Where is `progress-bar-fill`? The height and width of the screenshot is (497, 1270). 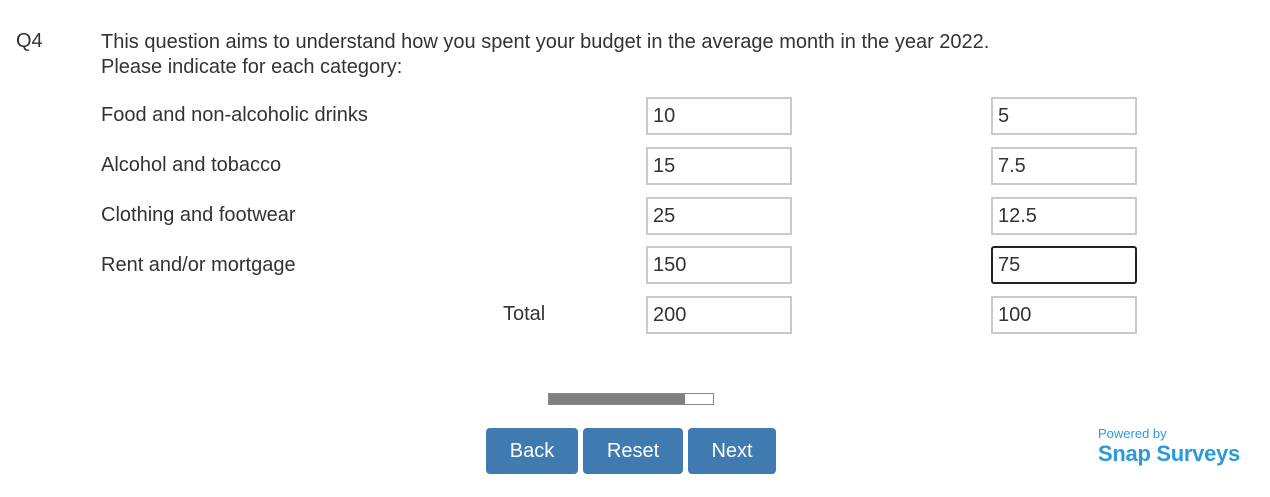
progress-bar-fill is located at coordinates (617, 399).